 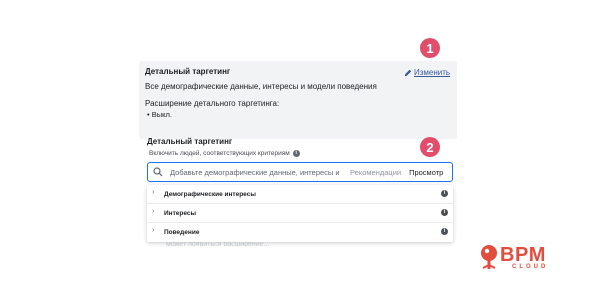 I want to click on logo-subtext: CLOUD, so click(x=530, y=267).